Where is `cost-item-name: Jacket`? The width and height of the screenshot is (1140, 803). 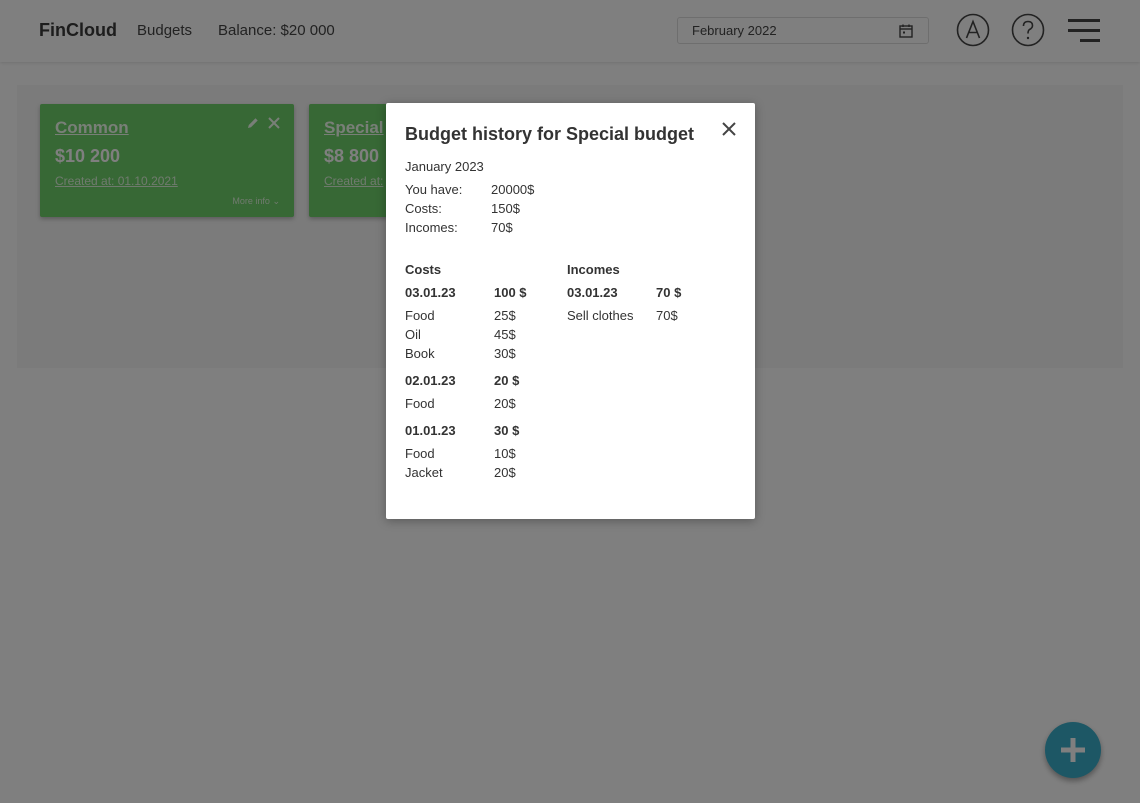
cost-item-name: Jacket is located at coordinates (424, 472).